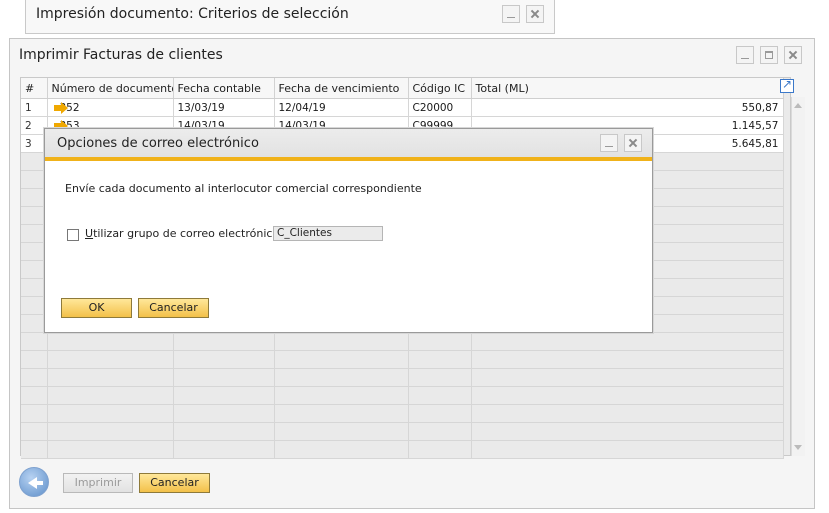 The image size is (829, 513). I want to click on document-number-cell: 352, so click(110, 107).